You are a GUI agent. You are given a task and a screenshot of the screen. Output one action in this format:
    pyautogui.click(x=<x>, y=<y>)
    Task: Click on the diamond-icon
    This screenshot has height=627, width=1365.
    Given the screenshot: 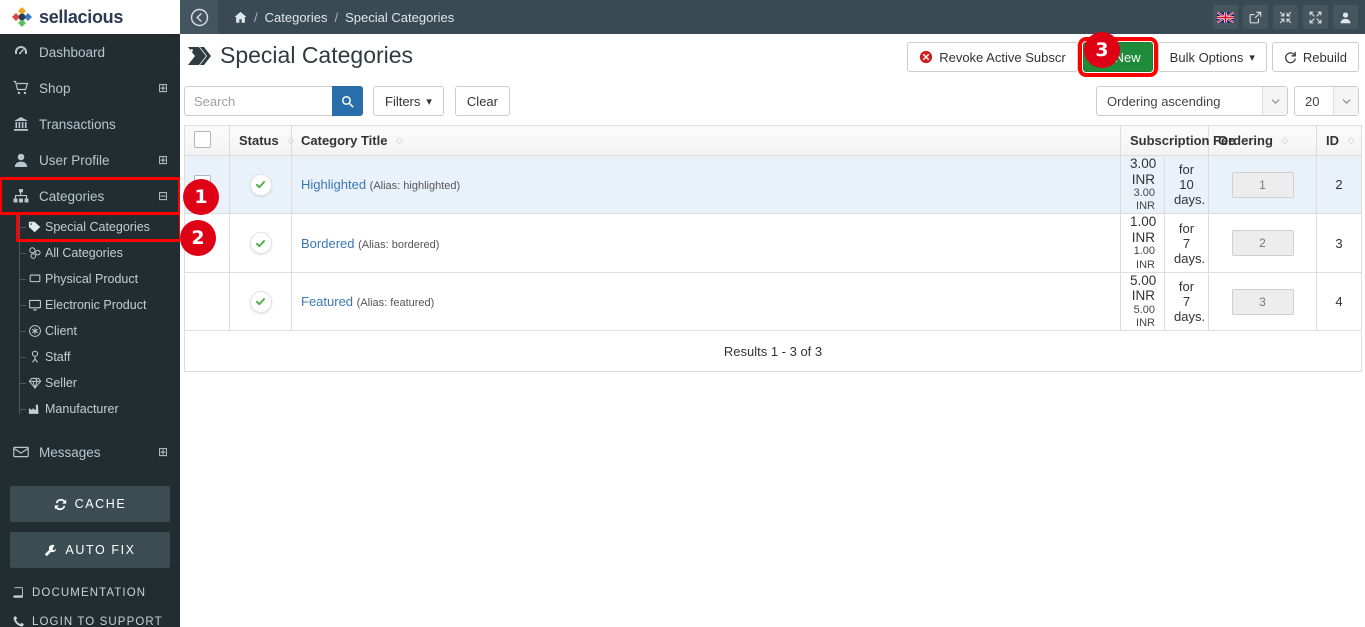 What is the action you would take?
    pyautogui.click(x=36, y=383)
    